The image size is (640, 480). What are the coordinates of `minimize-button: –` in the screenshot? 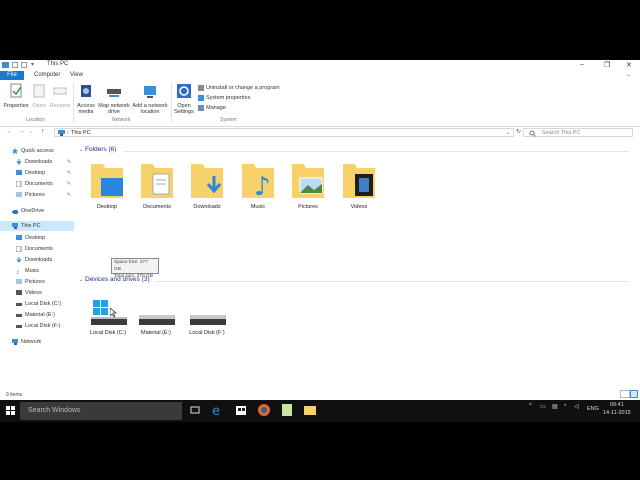 It's located at (582, 64).